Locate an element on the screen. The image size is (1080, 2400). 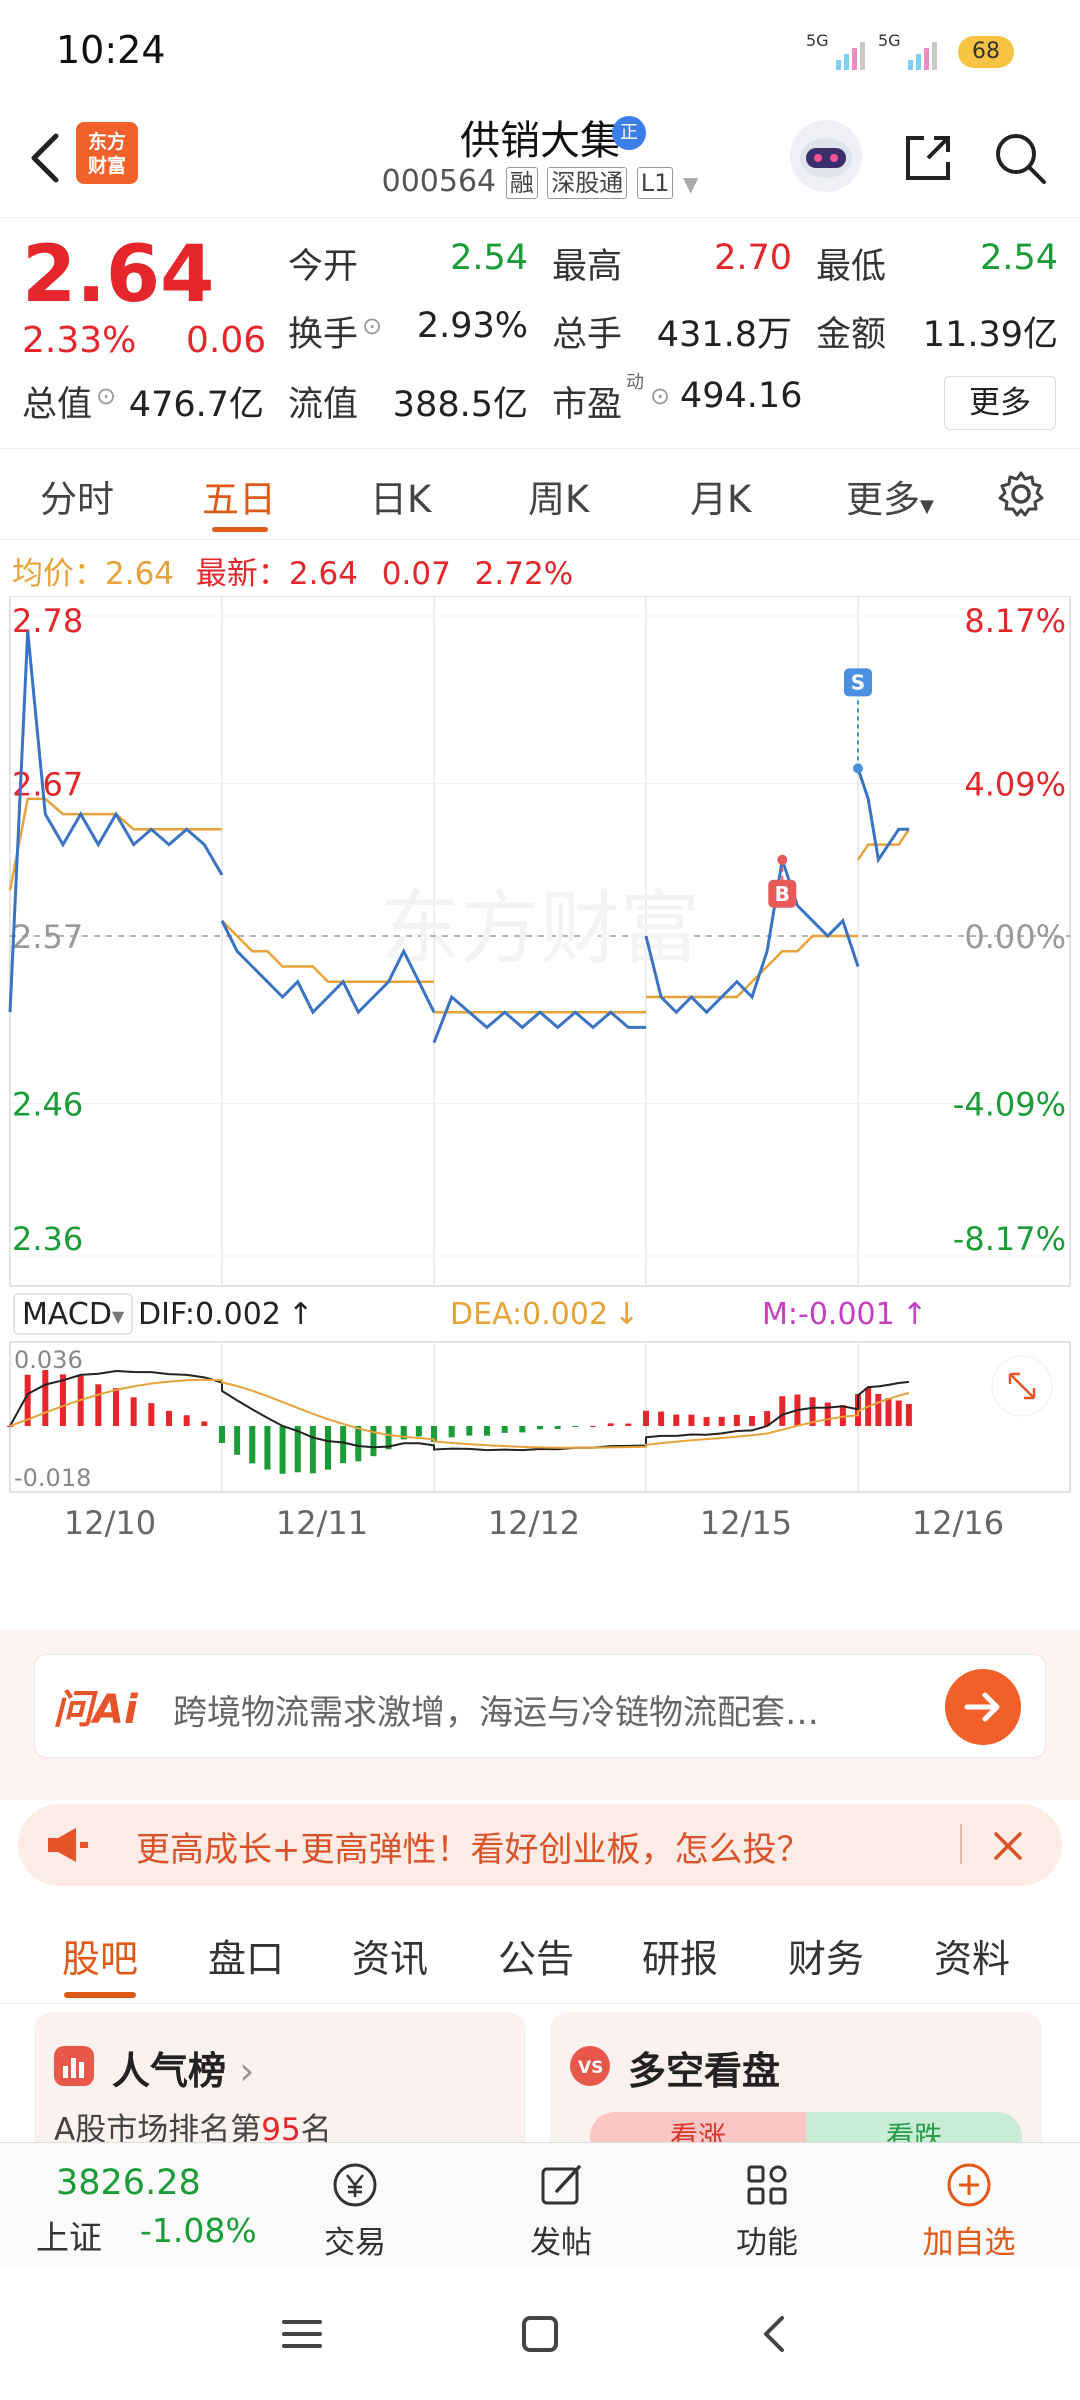
sentiment-title: 多空看盘 is located at coordinates (704, 2071).